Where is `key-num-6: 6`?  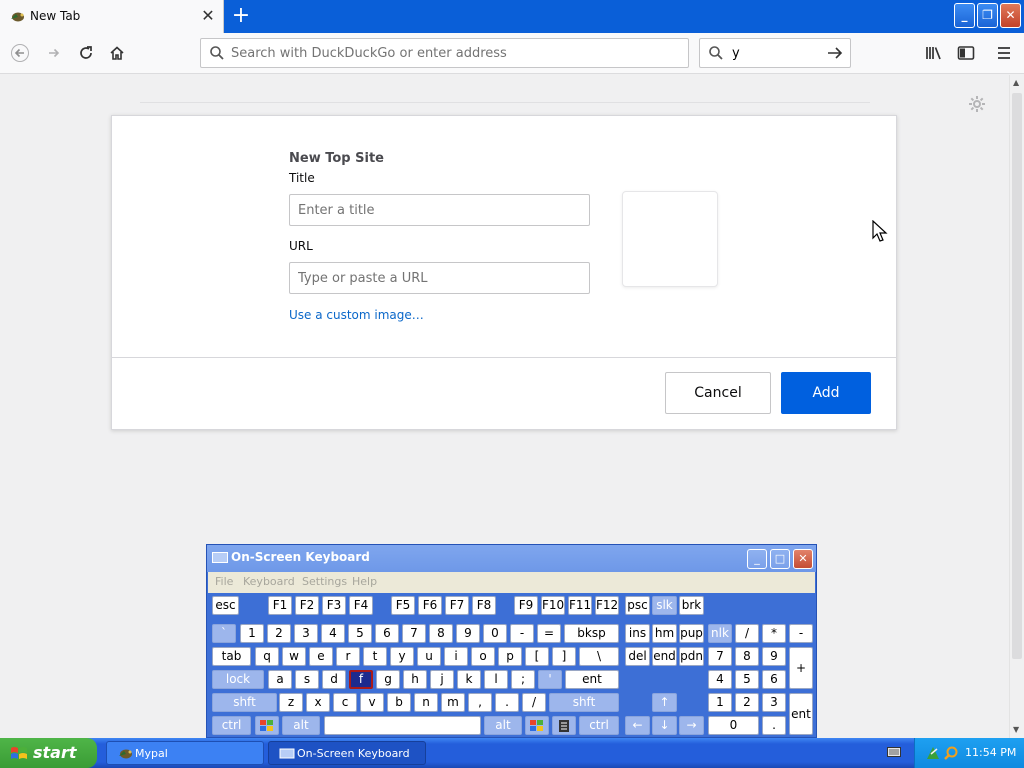
key-num-6: 6 is located at coordinates (774, 679).